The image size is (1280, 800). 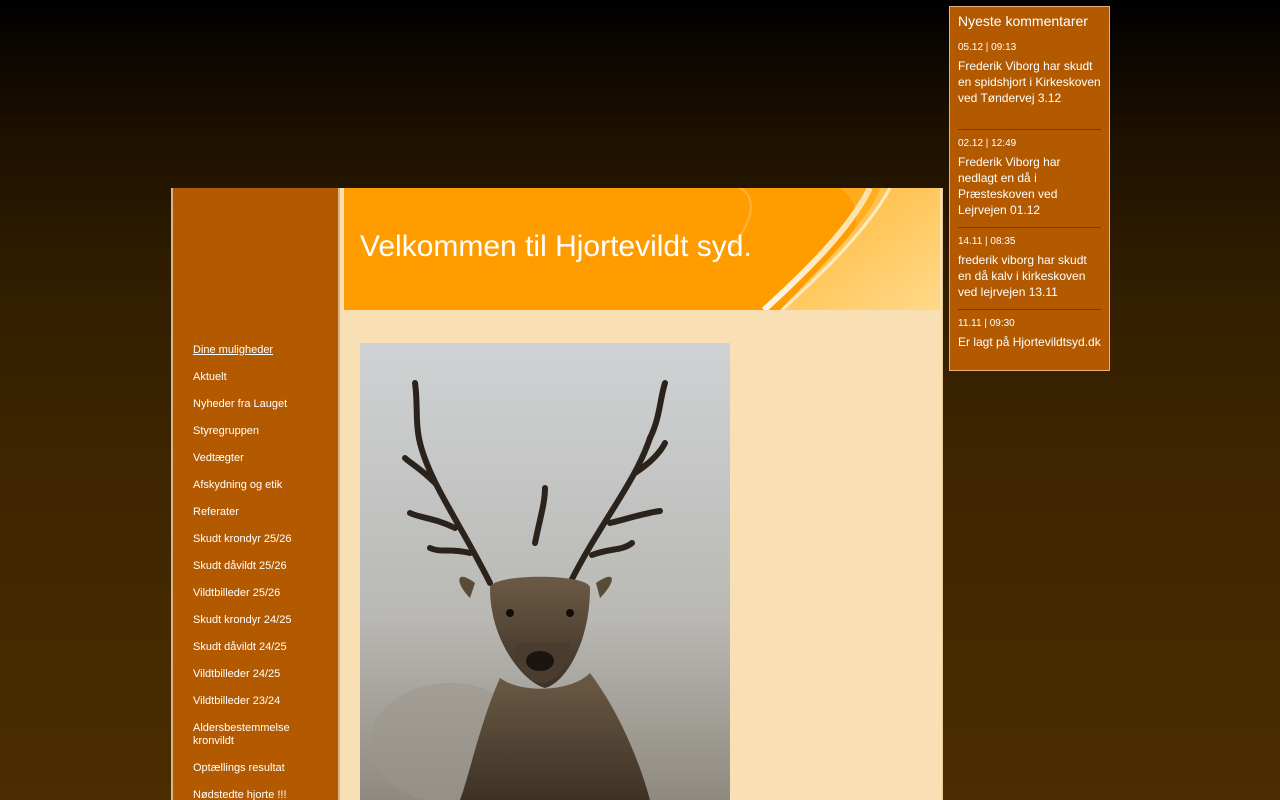 I want to click on sidebar-link: Aktuelt, so click(x=263, y=377).